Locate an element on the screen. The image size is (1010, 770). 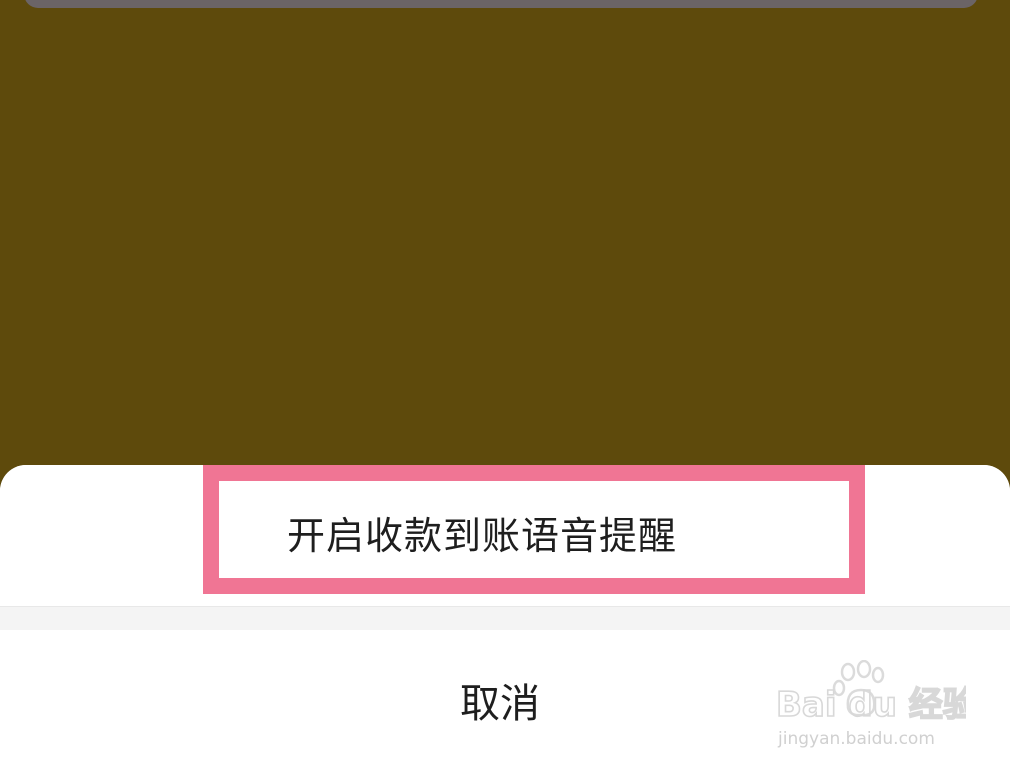
top-bar is located at coordinates (501, 4).